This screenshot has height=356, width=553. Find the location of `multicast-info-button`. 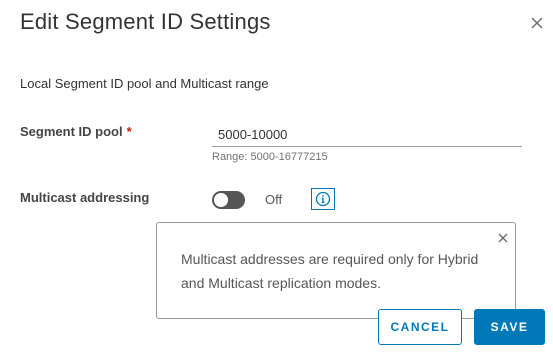

multicast-info-button is located at coordinates (323, 199).